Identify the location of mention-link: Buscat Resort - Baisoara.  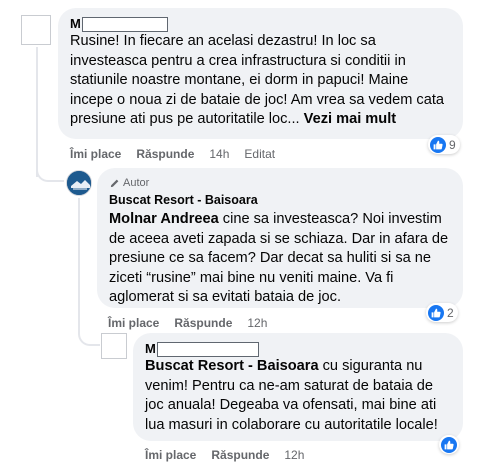
(232, 366).